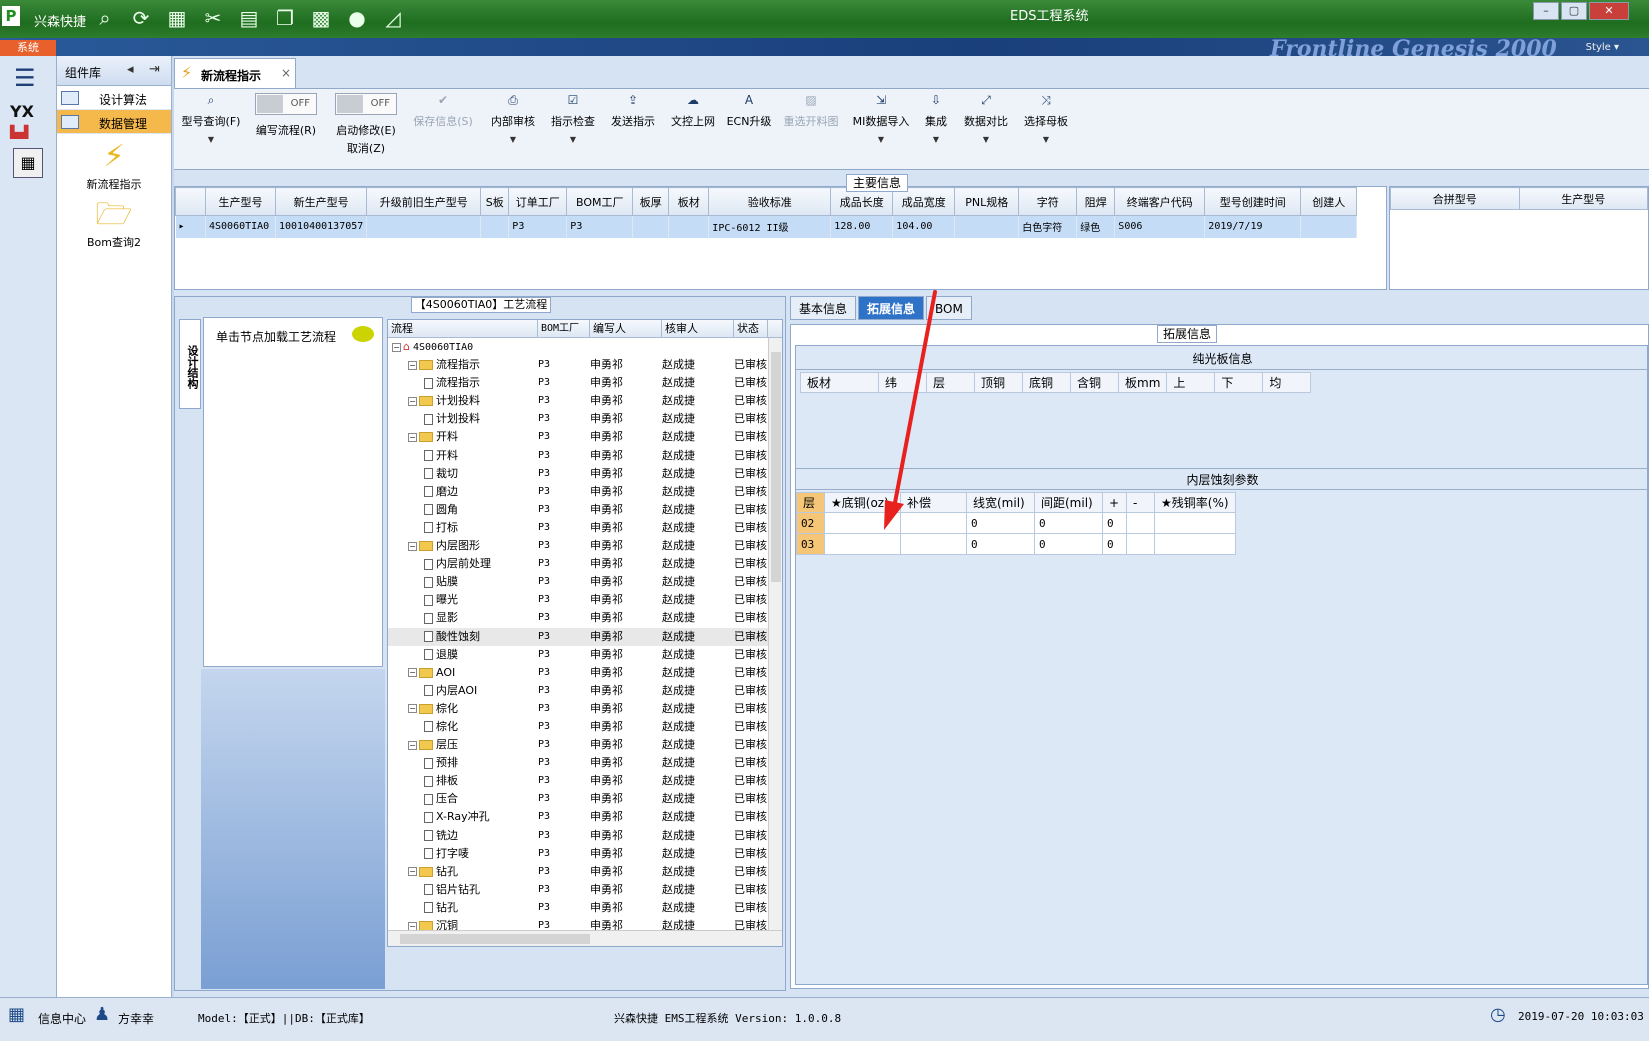  Describe the element at coordinates (463, 908) in the screenshot. I see `tree-node: 钻孔` at that location.